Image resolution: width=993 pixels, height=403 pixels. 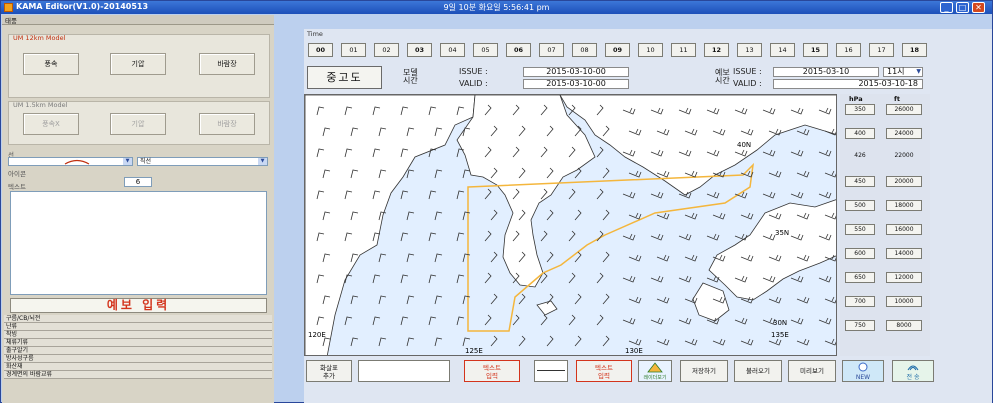 What do you see at coordinates (227, 64) in the screenshot?
I see `um12-wind-field-button: 바람장` at bounding box center [227, 64].